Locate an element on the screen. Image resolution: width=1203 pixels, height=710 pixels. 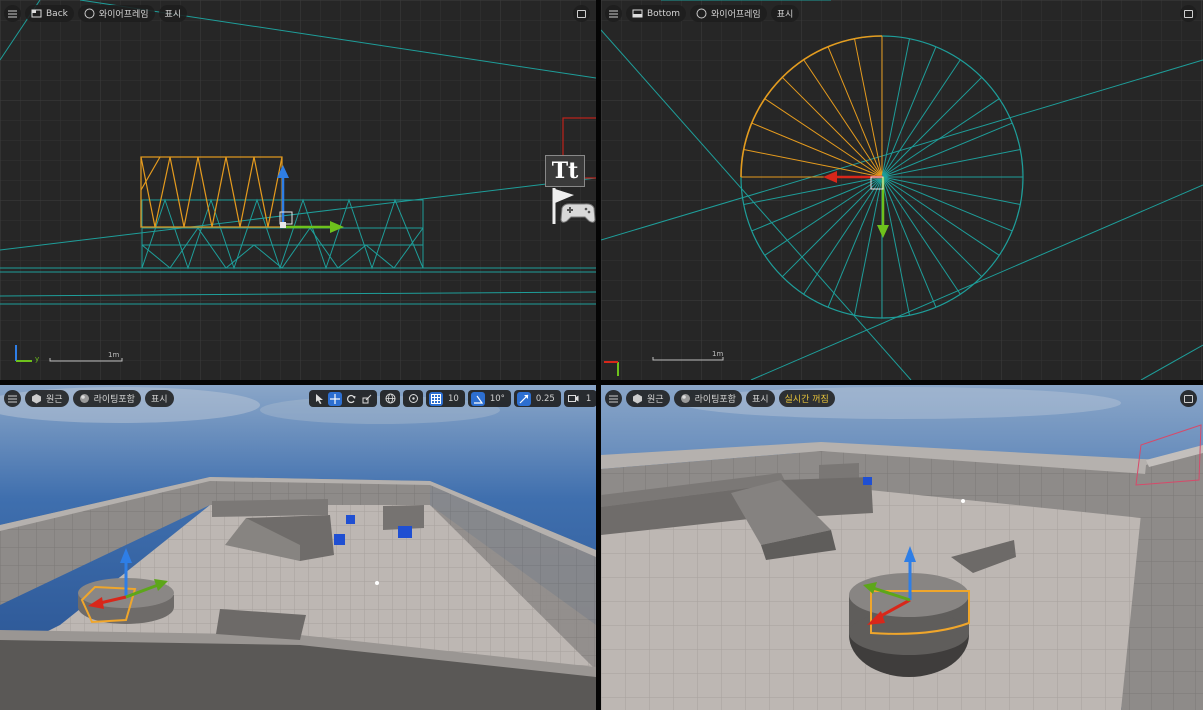
world-space-button is located at coordinates (390, 399).